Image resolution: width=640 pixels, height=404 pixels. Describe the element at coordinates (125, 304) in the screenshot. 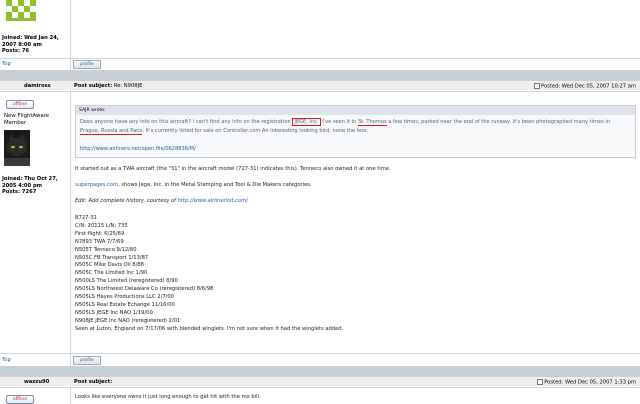

I see `list-item: N505LS Real Estate Echange 11/16/00` at that location.